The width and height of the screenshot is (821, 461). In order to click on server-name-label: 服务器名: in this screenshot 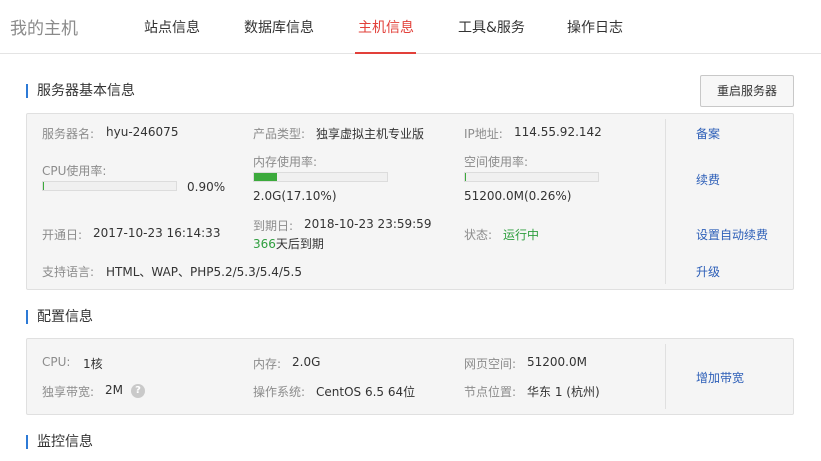, I will do `click(68, 134)`.